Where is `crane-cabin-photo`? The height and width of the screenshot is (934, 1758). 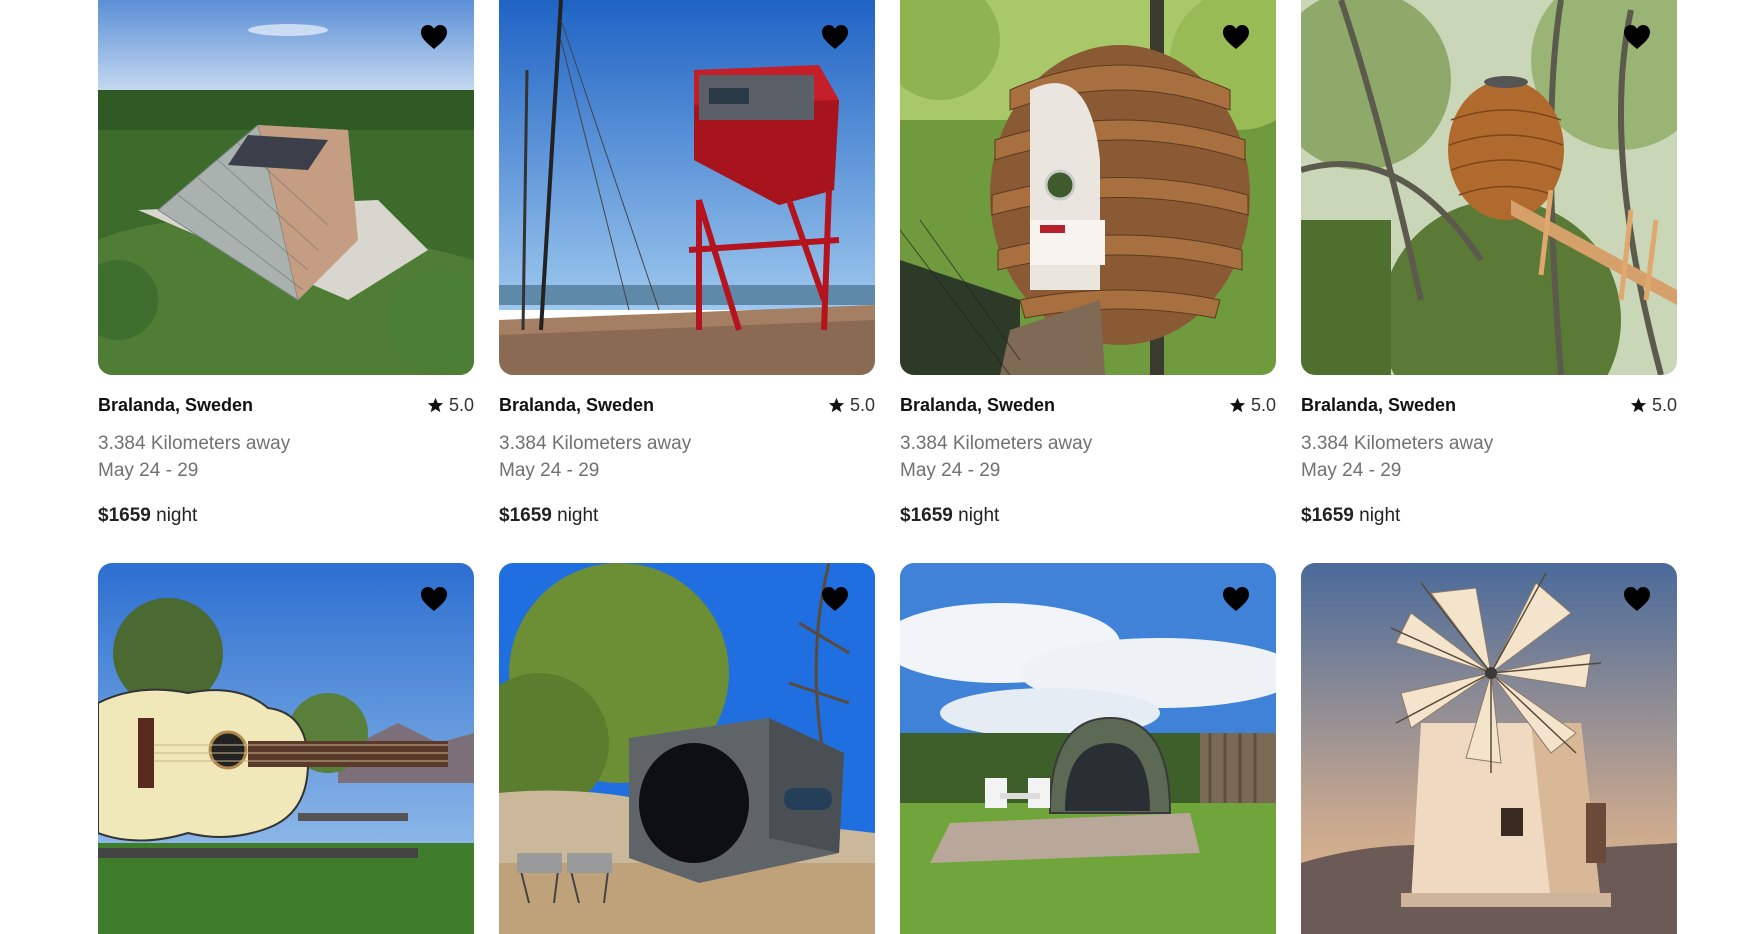
crane-cabin-photo is located at coordinates (687, 187).